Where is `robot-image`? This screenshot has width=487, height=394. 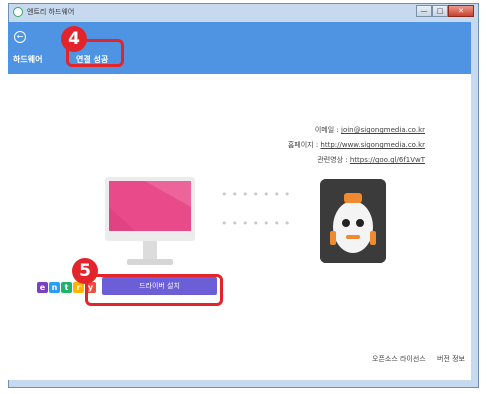 robot-image is located at coordinates (353, 221).